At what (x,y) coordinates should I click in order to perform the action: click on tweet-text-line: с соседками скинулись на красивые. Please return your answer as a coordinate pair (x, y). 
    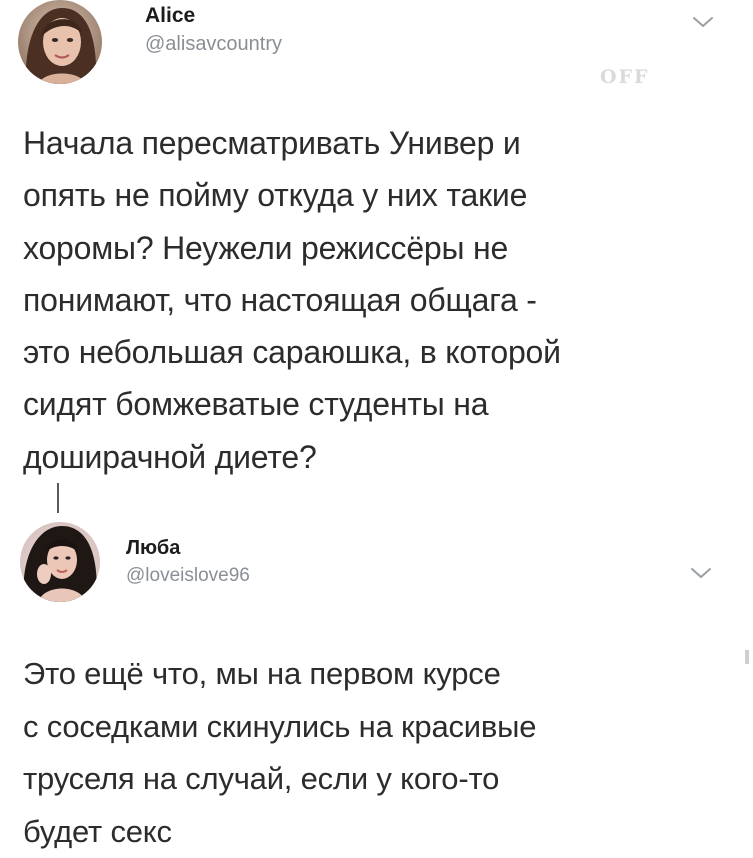
    Looking at the image, I should click on (279, 727).